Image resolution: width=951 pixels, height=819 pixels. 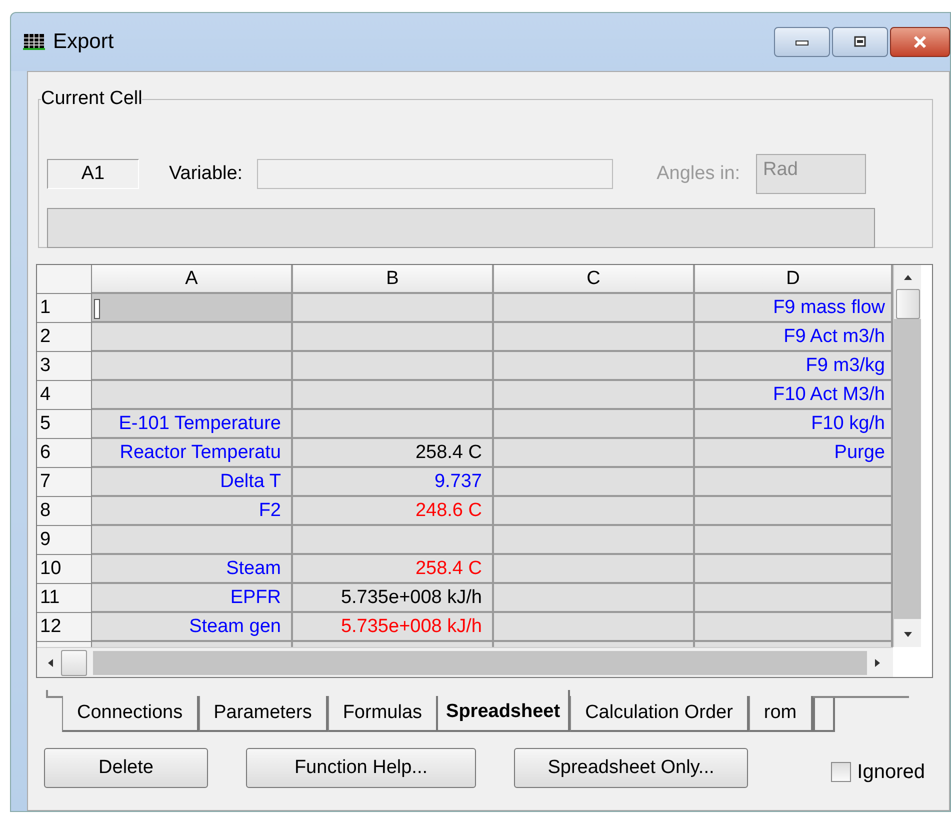 I want to click on tab: Formulas, so click(x=383, y=714).